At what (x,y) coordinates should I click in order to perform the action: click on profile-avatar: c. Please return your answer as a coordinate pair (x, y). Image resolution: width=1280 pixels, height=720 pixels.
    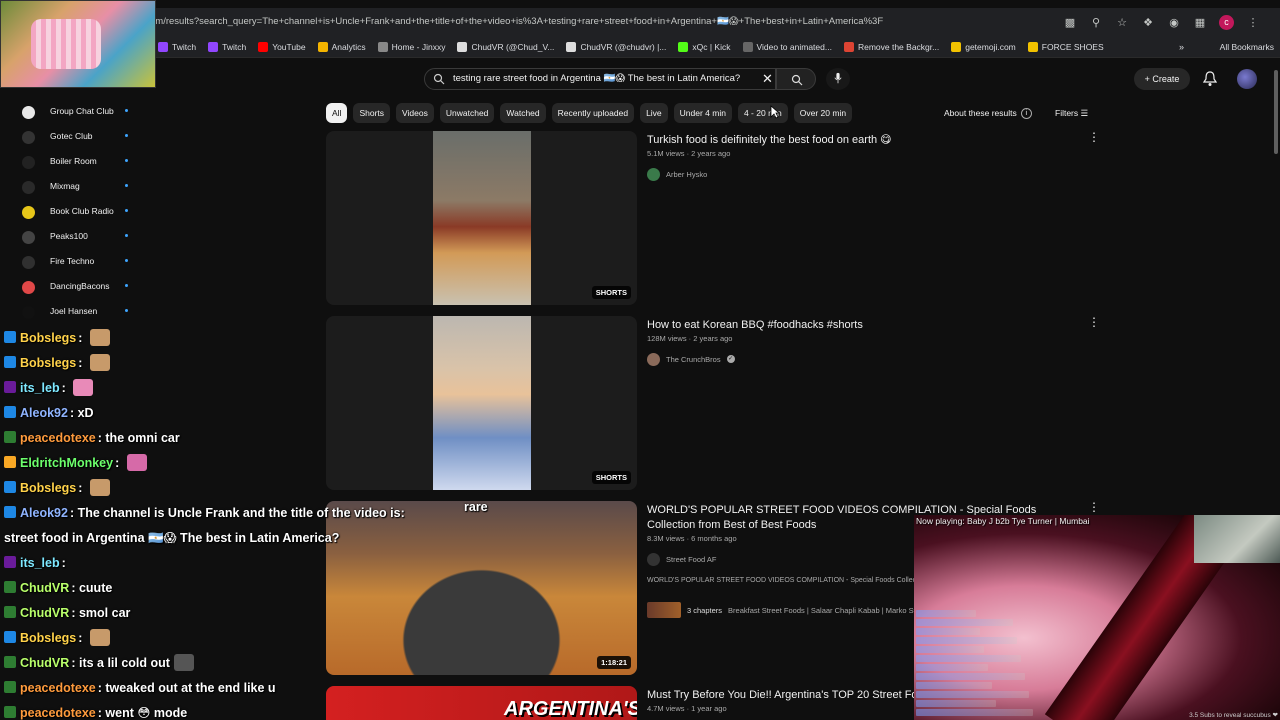
    Looking at the image, I should click on (1226, 22).